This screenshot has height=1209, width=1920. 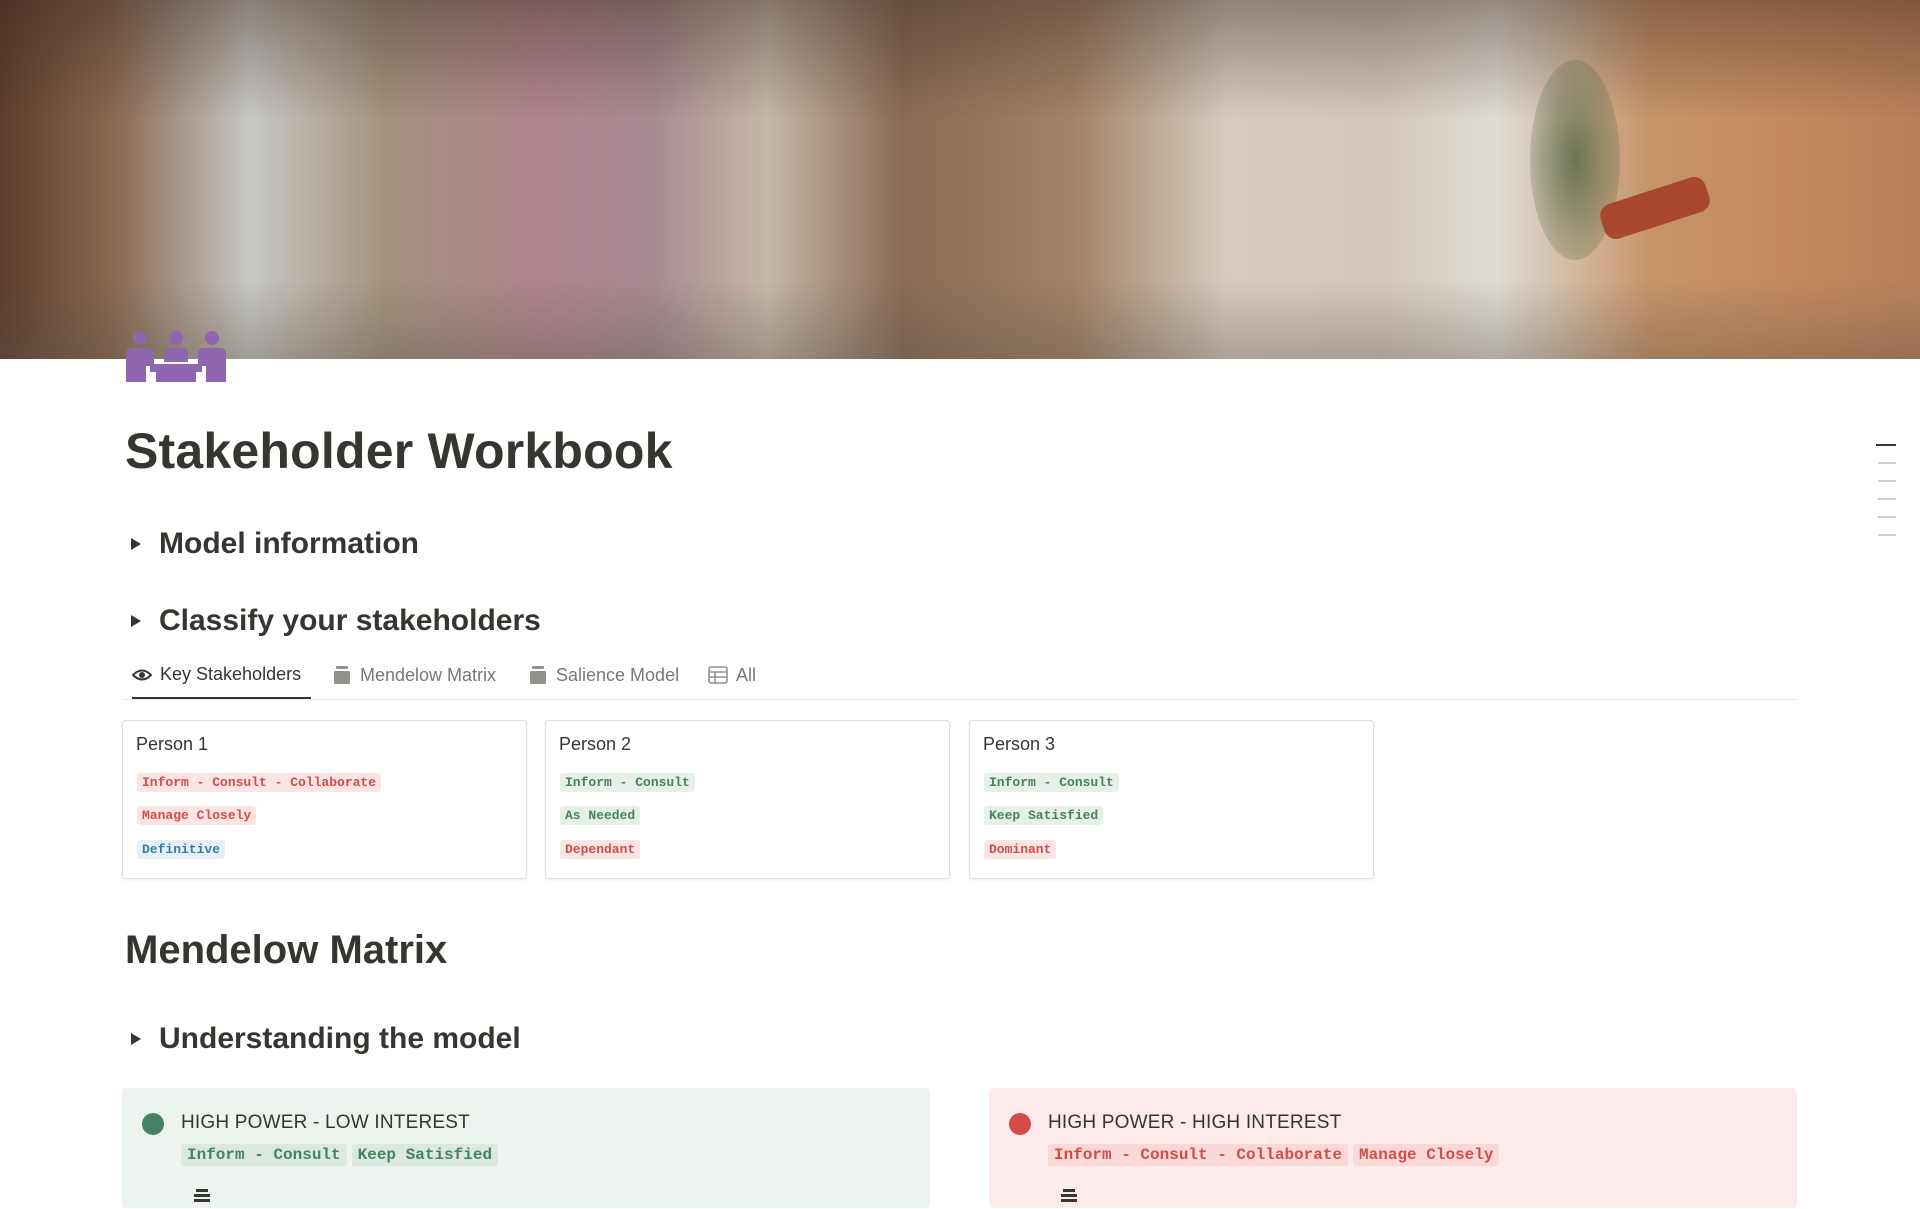 I want to click on toggle-label: Model information, so click(x=289, y=543).